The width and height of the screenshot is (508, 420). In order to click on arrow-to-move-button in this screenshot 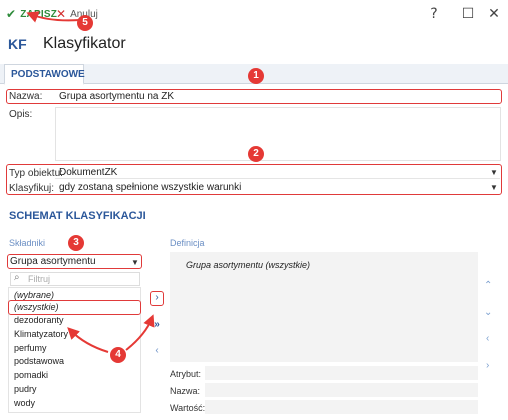, I will do `click(140, 332)`.